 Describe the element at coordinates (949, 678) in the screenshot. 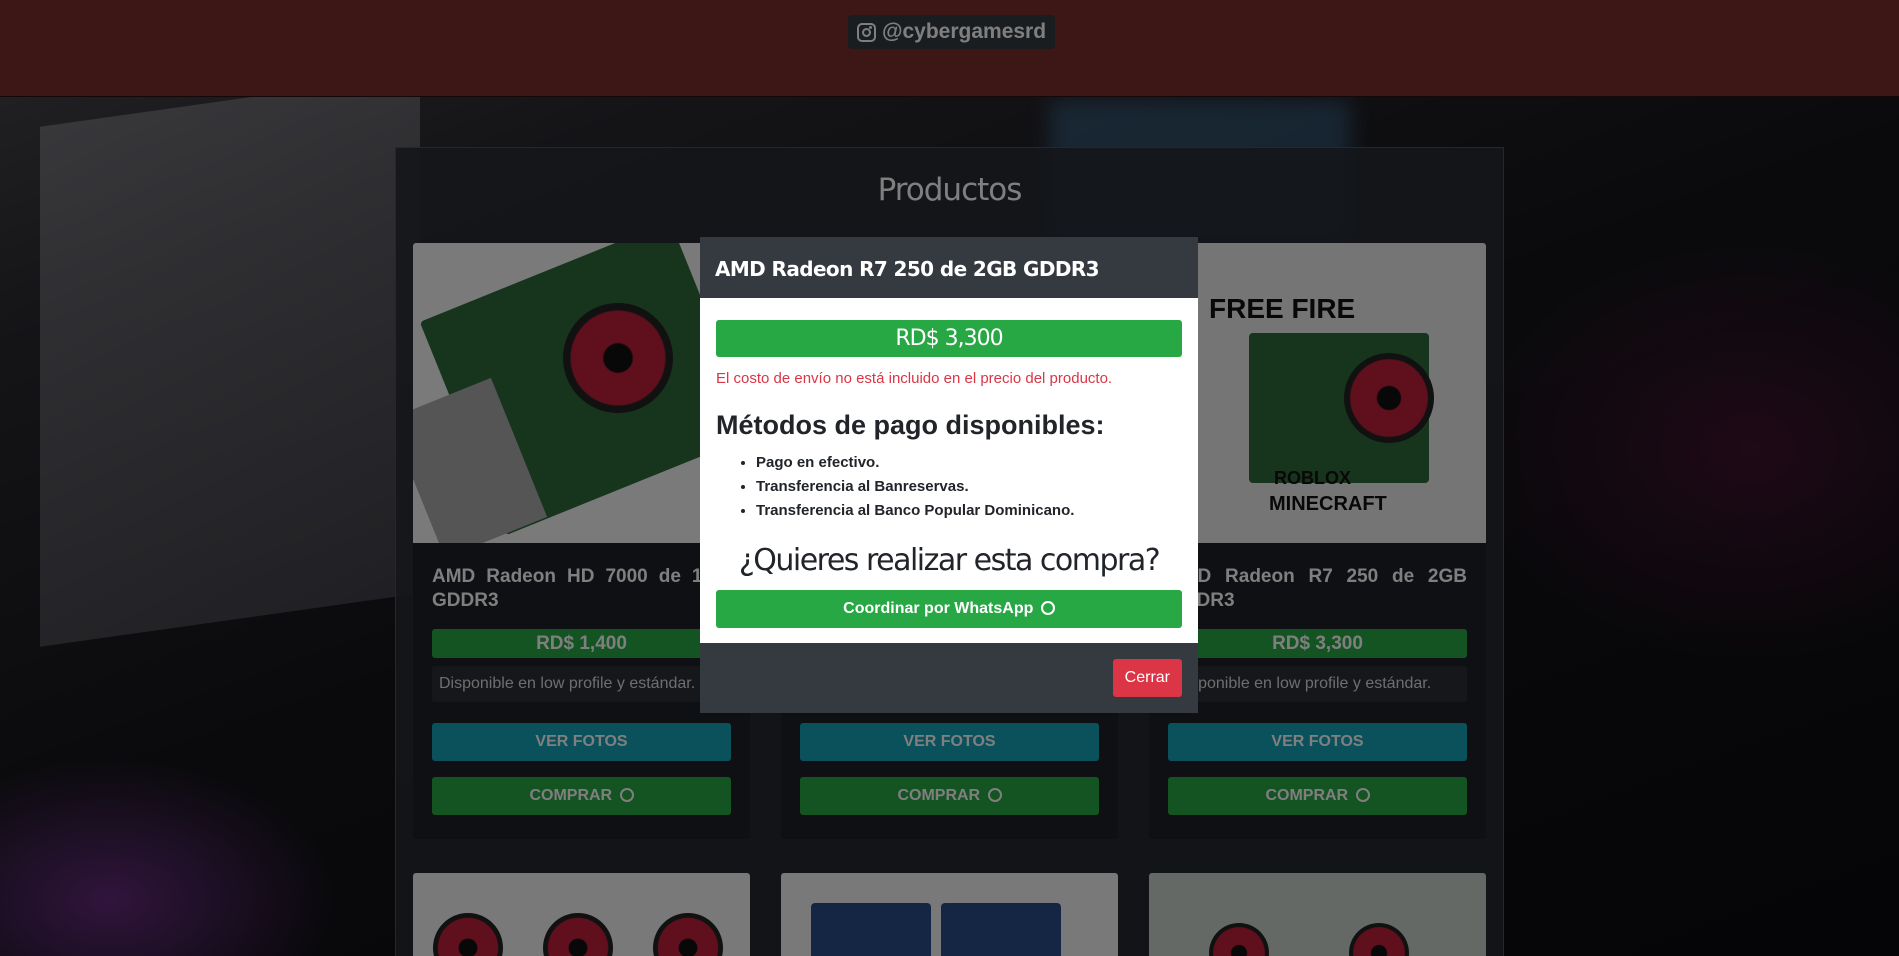

I see `modal-footer: Cerrar` at that location.